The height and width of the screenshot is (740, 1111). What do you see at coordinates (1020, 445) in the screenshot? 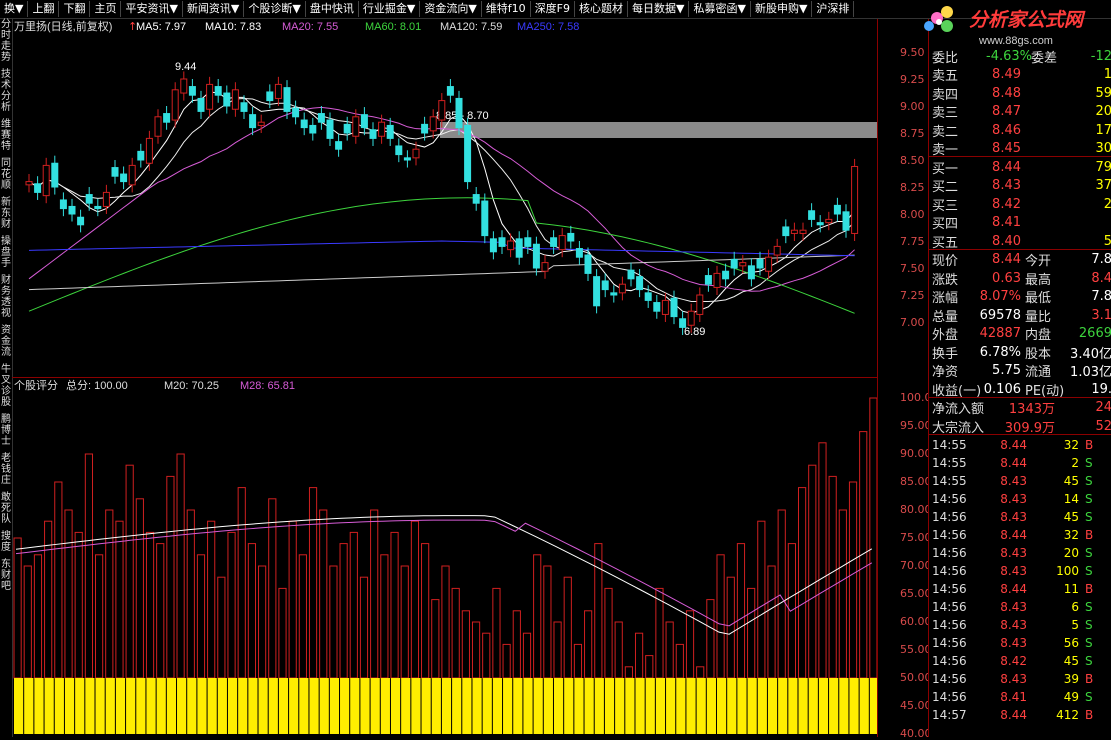
I see `tick-row: 14:55 8.44 32 B` at bounding box center [1020, 445].